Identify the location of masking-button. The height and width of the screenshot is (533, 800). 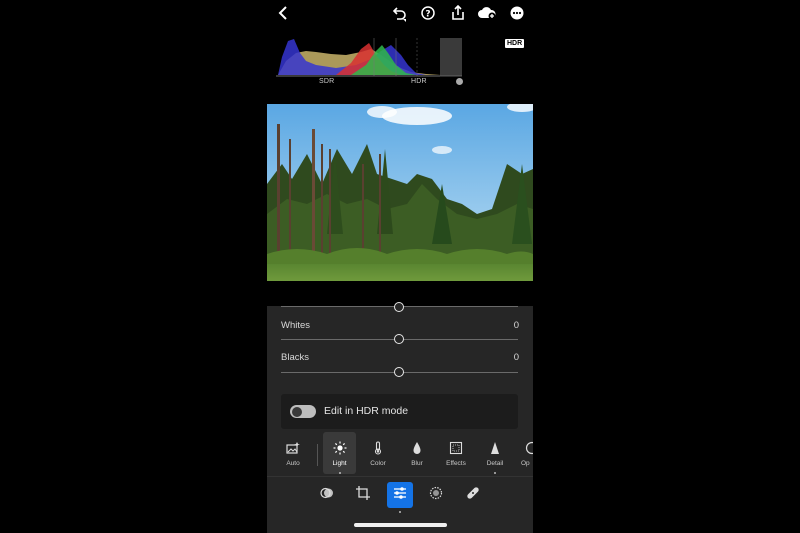
(436, 495).